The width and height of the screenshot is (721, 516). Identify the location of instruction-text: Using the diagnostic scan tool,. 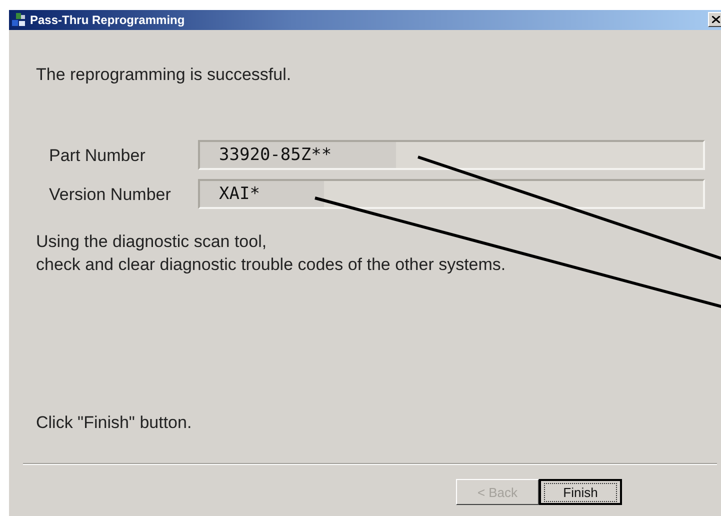
(151, 241).